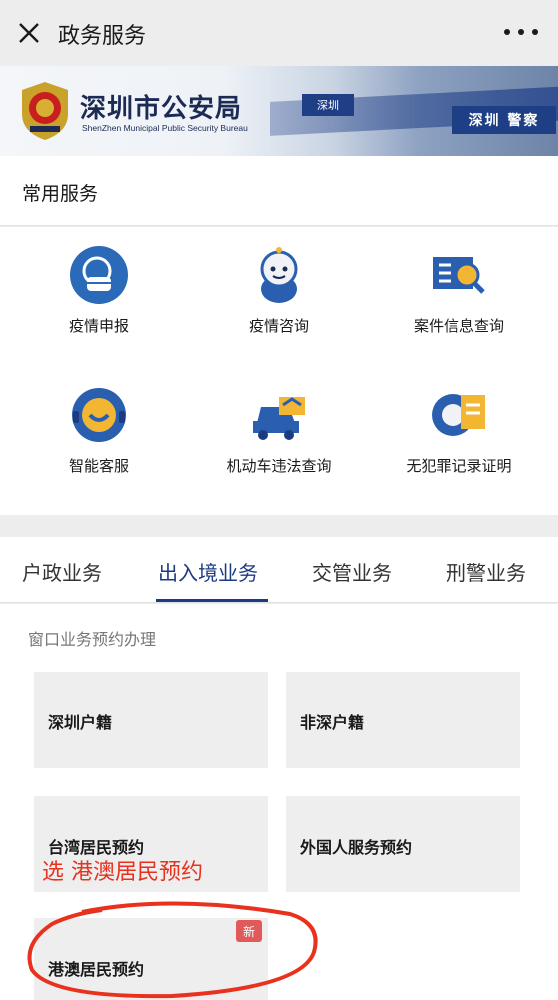 The image size is (558, 1000). Describe the element at coordinates (60, 194) in the screenshot. I see `section-title: 常用服务` at that location.